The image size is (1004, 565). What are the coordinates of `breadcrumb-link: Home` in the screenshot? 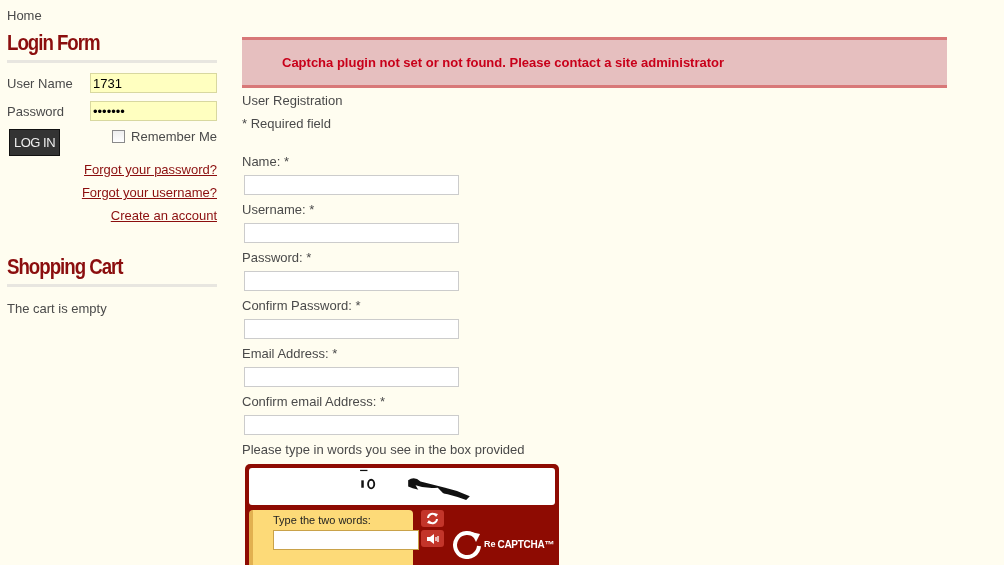 It's located at (24, 16).